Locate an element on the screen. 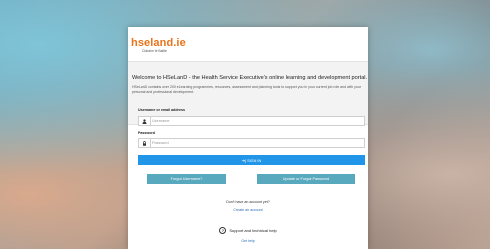  support-title: Support and technical help is located at coordinates (253, 230).